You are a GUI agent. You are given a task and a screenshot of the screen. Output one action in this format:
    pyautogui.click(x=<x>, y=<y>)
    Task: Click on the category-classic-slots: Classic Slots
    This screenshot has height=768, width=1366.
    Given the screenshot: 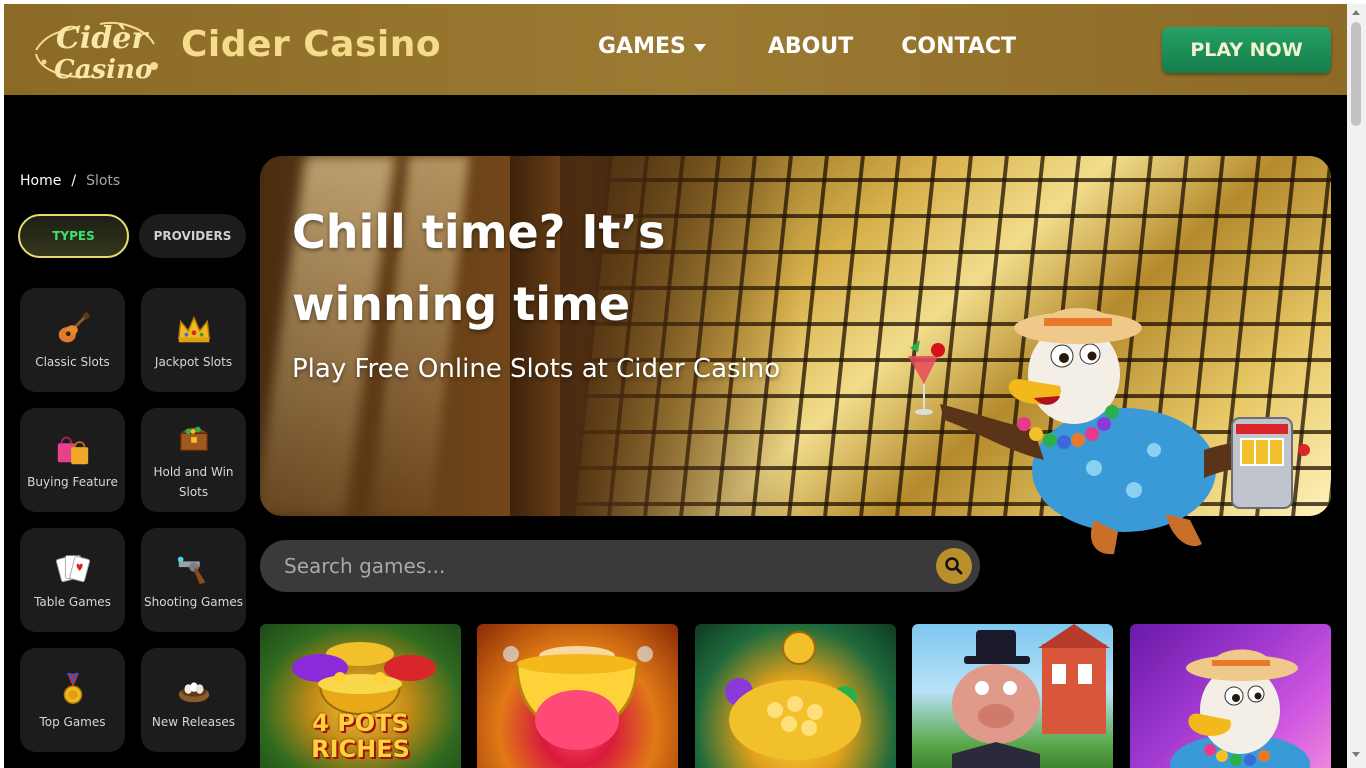 What is the action you would take?
    pyautogui.click(x=72, y=340)
    